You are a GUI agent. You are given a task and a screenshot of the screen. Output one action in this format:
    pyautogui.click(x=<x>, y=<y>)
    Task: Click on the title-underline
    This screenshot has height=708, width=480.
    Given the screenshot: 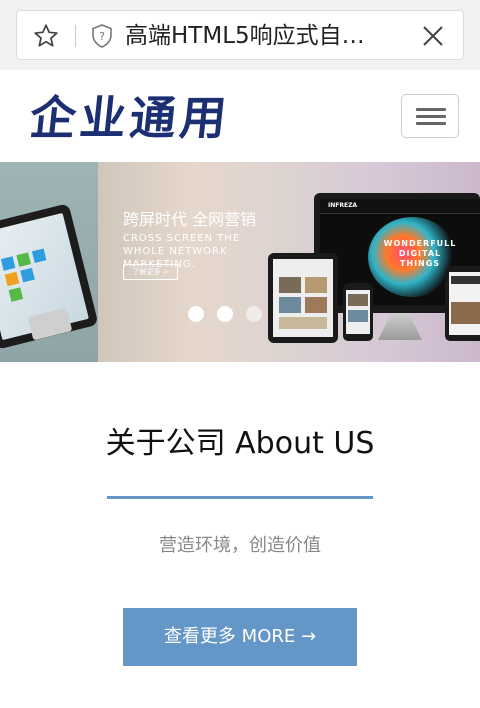 What is the action you would take?
    pyautogui.click(x=240, y=497)
    